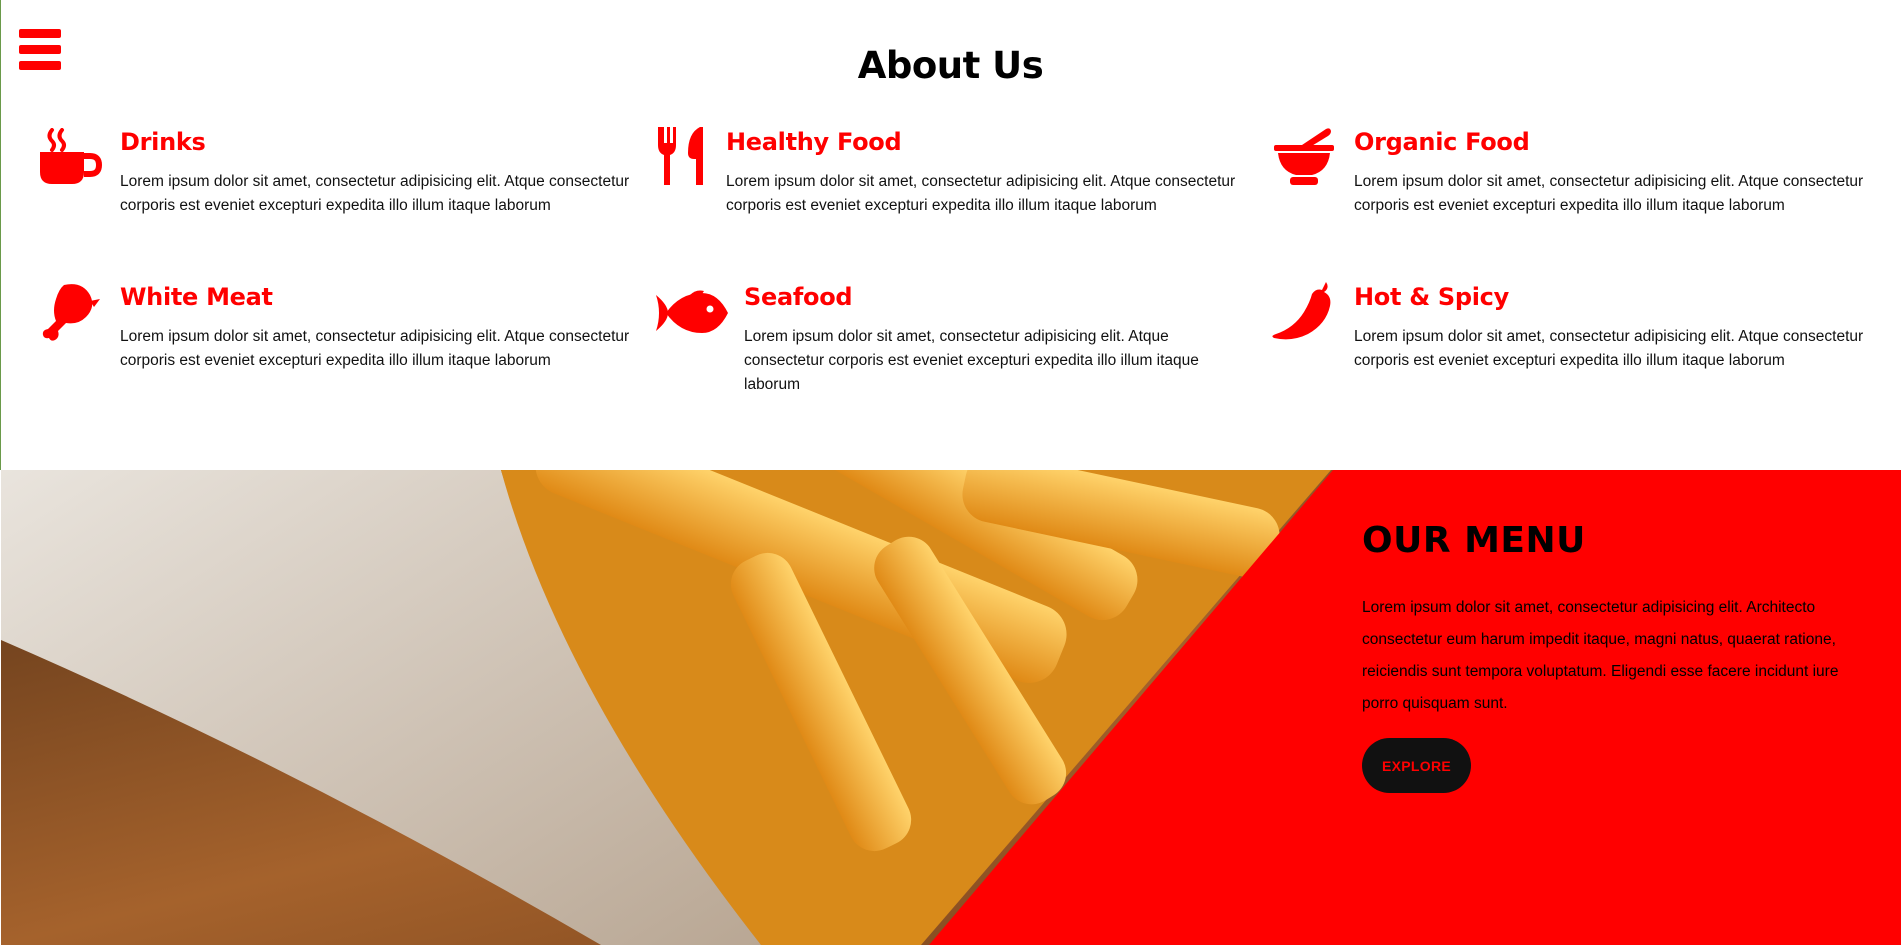  What do you see at coordinates (1301, 311) in the screenshot?
I see `chili-pepper-icon` at bounding box center [1301, 311].